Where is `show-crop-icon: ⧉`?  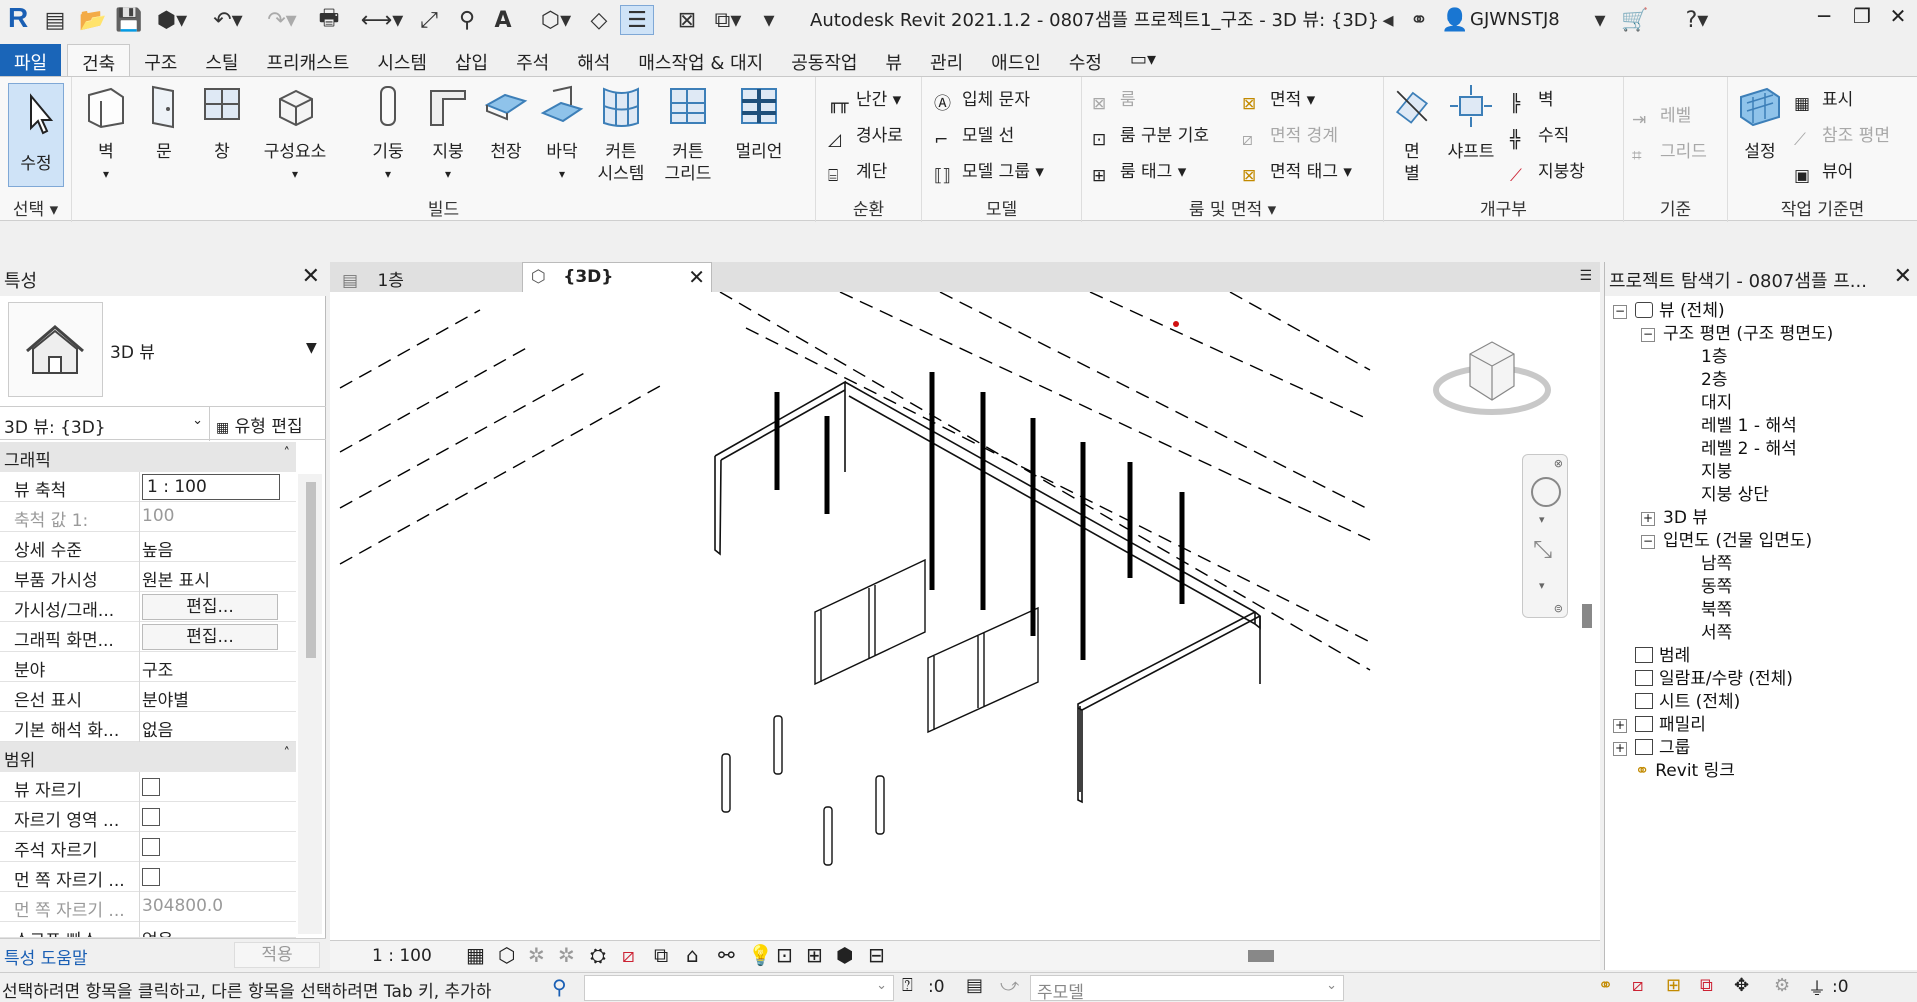 show-crop-icon: ⧉ is located at coordinates (661, 955).